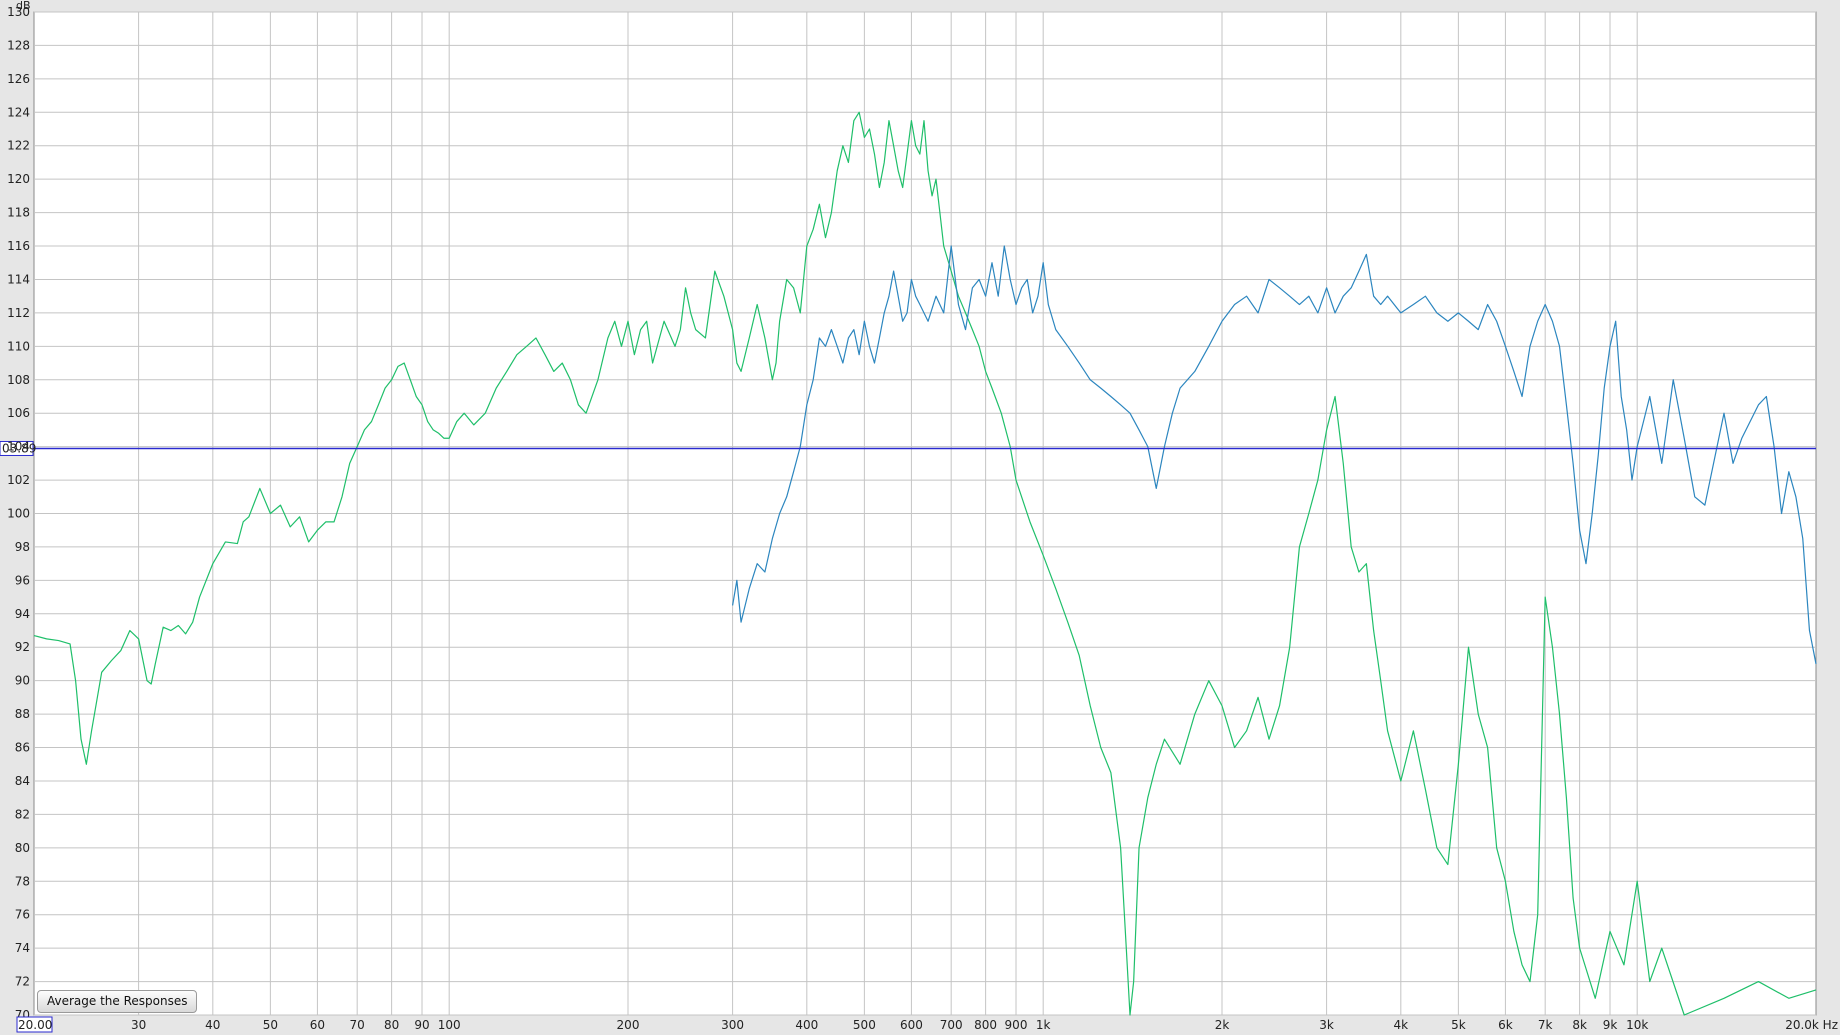  Describe the element at coordinates (22, 547) in the screenshot. I see `y-tick-label: 98` at that location.